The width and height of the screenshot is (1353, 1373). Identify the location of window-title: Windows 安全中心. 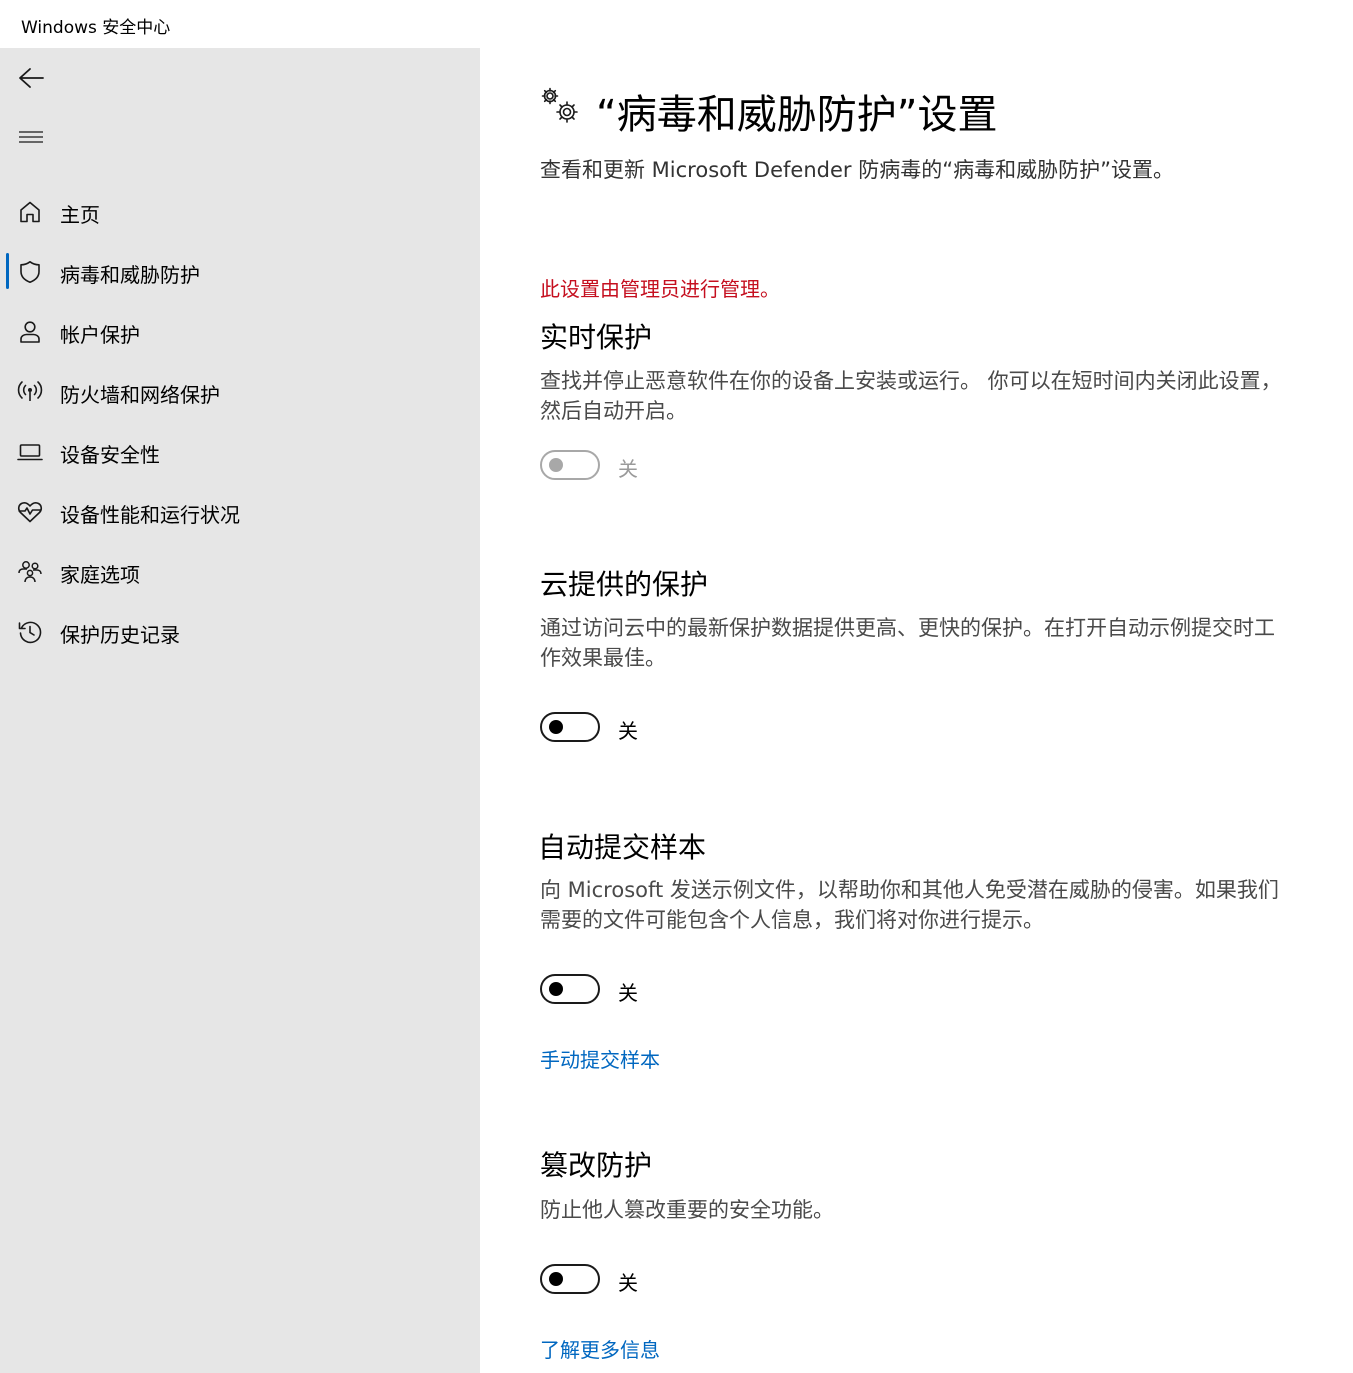
(96, 28).